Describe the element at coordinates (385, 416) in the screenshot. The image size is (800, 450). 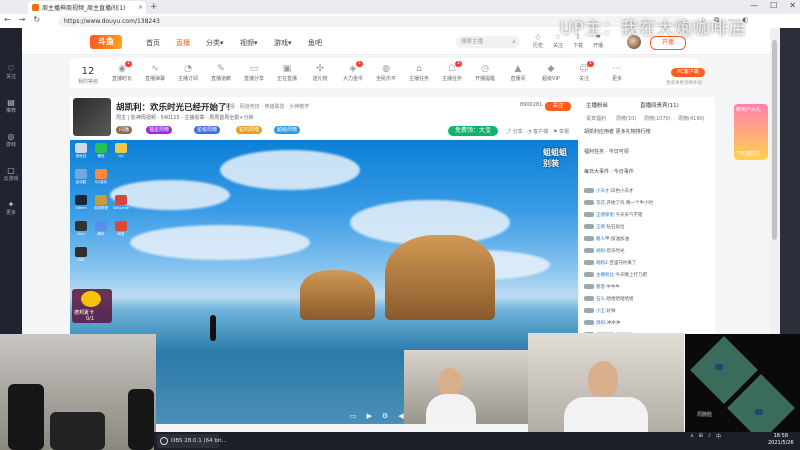
I see `settings-icon: ⚙` at that location.